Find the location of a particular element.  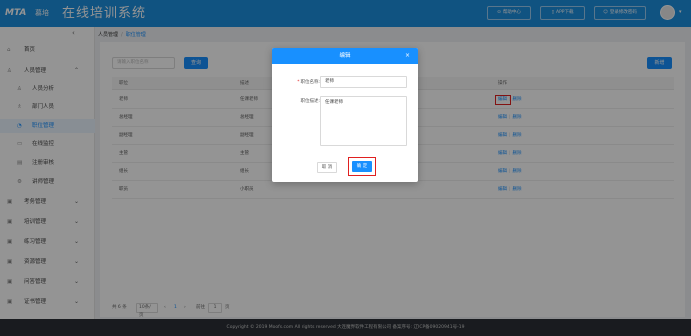

position-name-label-text: 职位名称: is located at coordinates (310, 82).